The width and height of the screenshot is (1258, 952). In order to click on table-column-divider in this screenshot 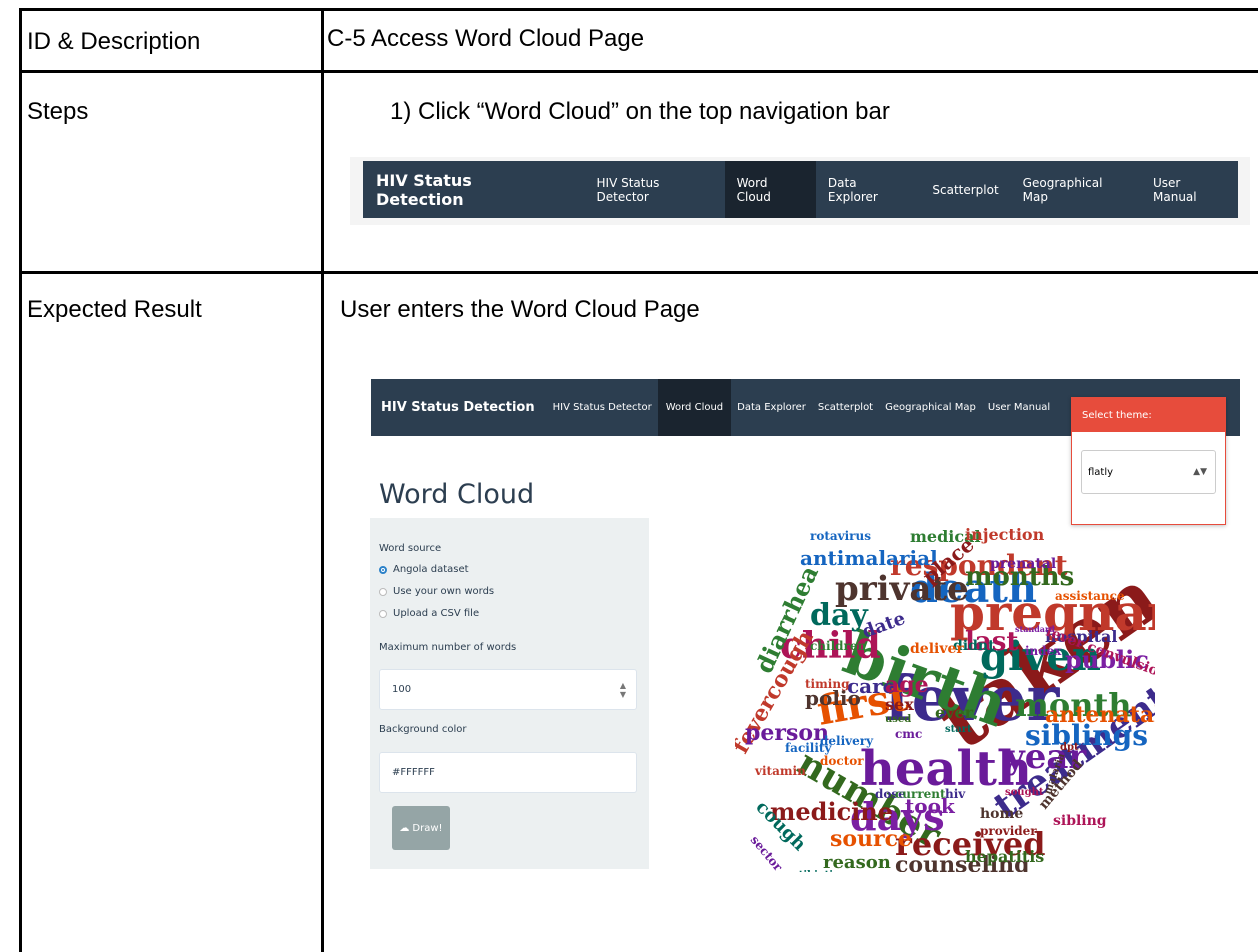, I will do `click(322, 480)`.